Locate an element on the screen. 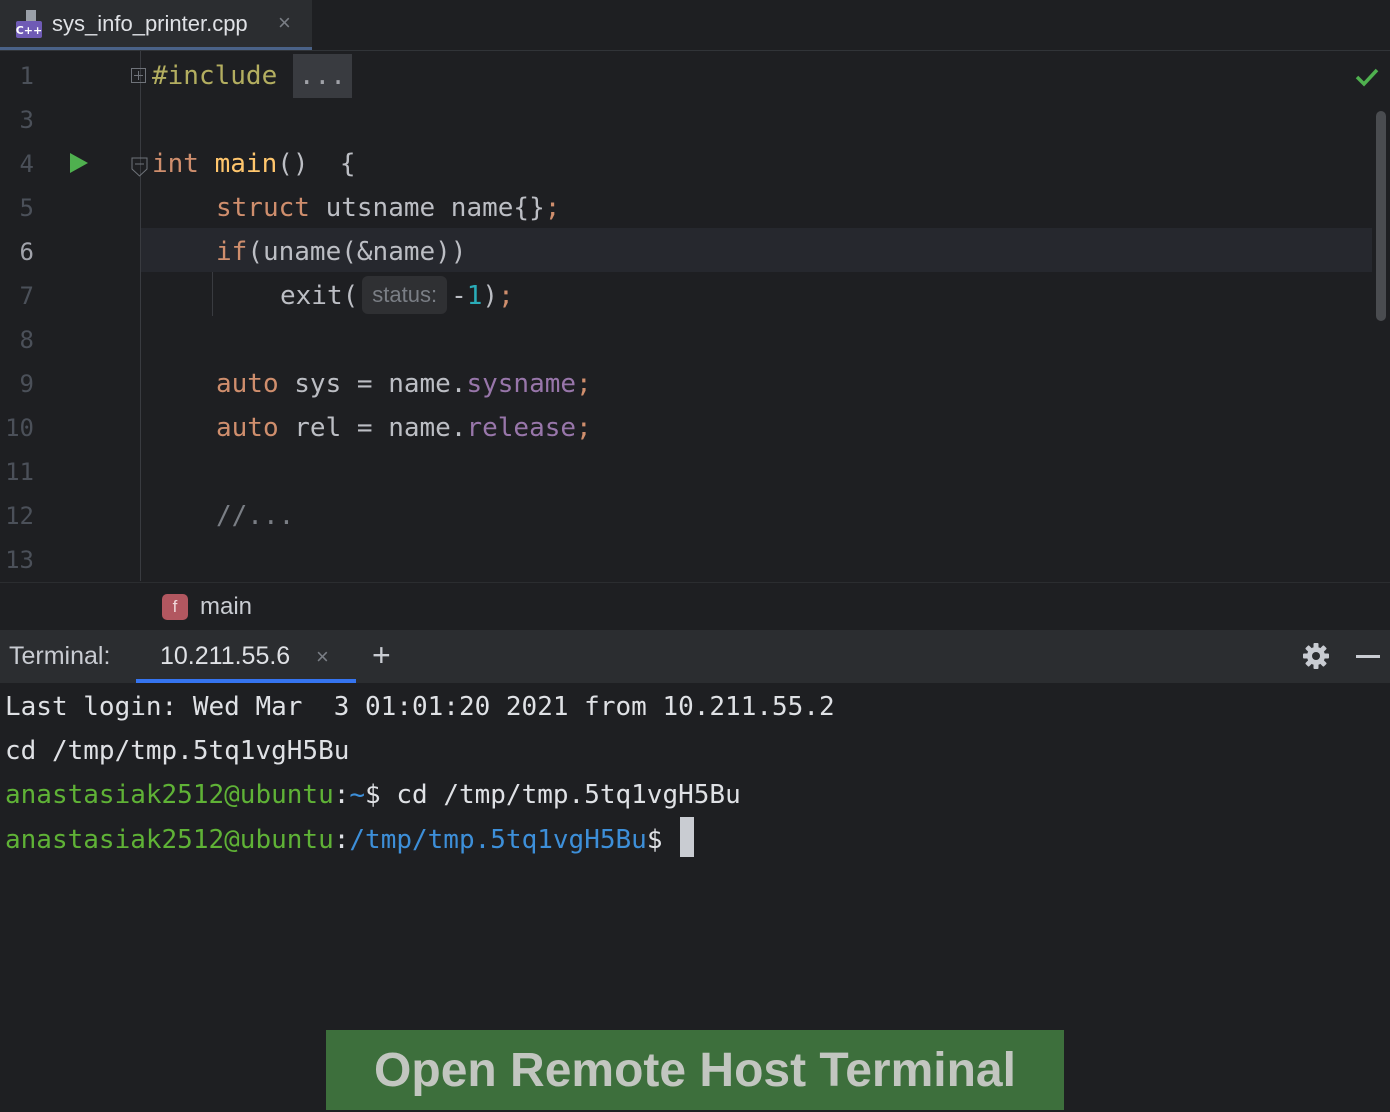 The height and width of the screenshot is (1112, 1390). editor-tab-bar: C++ sys_info_printer.cpp × is located at coordinates (695, 25).